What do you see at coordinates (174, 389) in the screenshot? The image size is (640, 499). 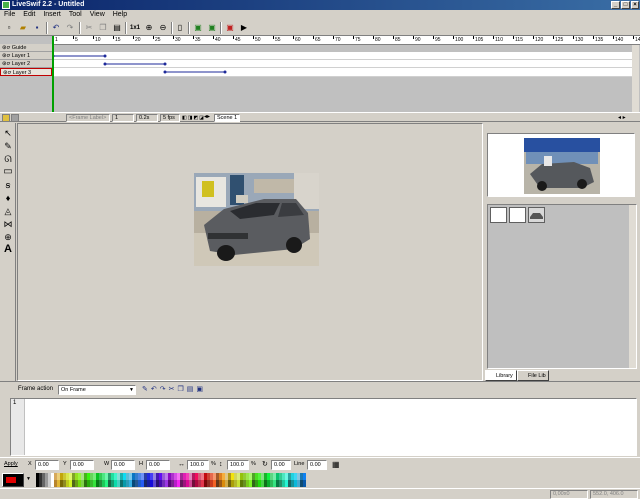 I see `action-toolbar-icons: ✎↶↷✂❐▤▣` at bounding box center [174, 389].